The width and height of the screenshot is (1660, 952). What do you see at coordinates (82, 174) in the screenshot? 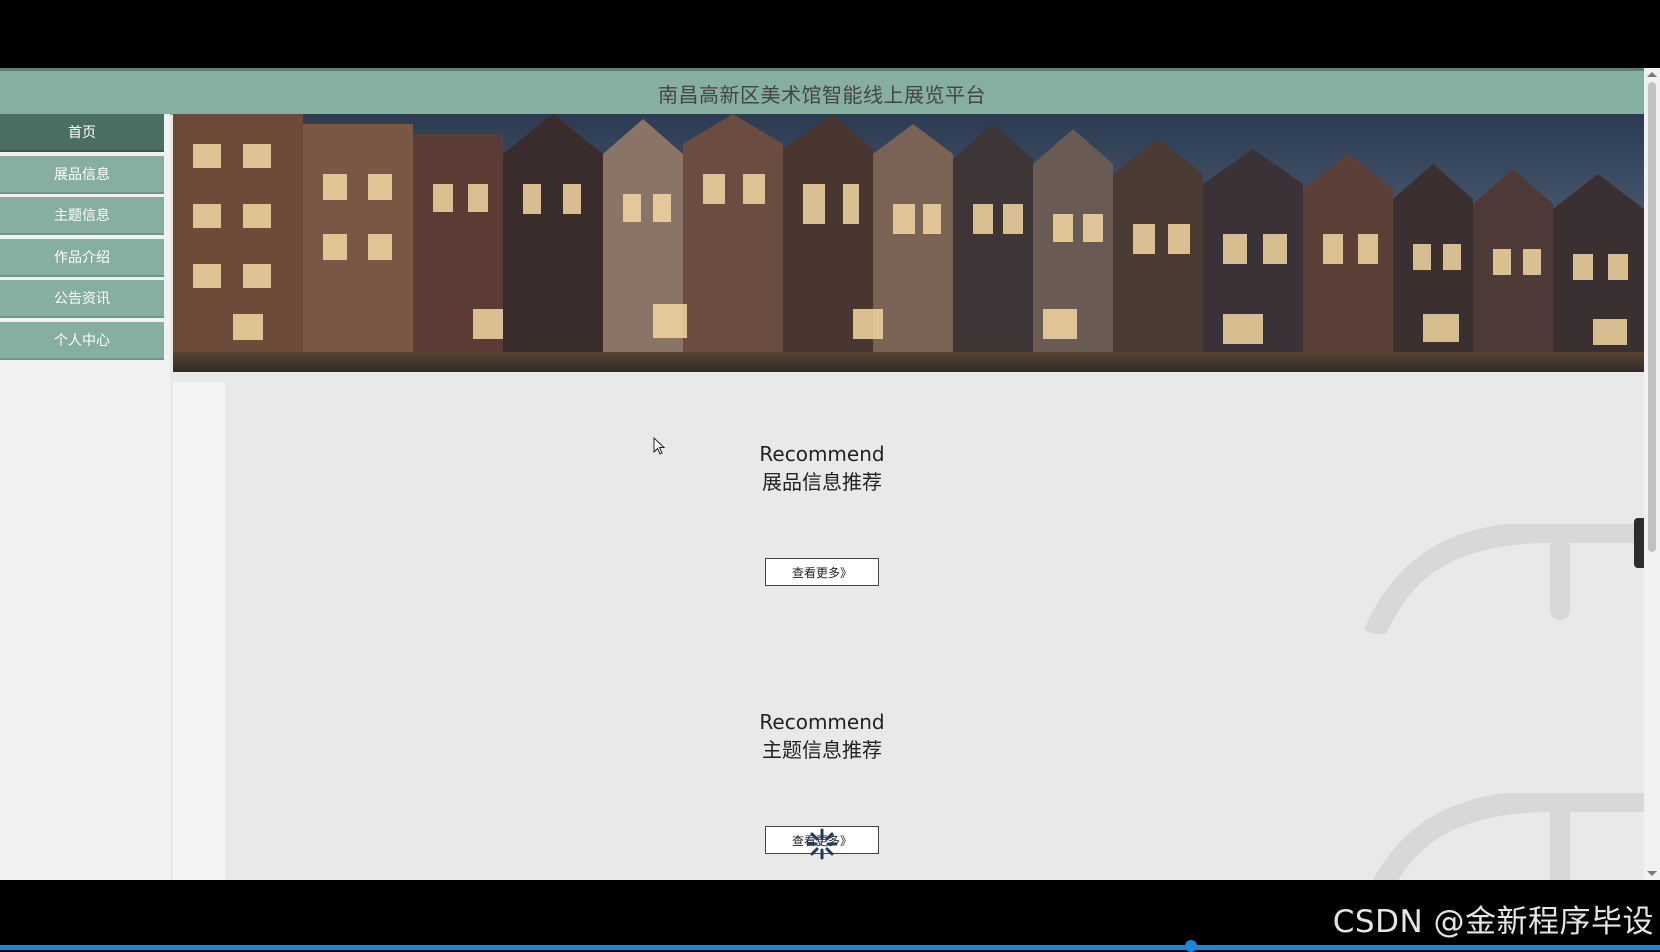
I see `sidebar-item-exhibits: 展品信息` at bounding box center [82, 174].